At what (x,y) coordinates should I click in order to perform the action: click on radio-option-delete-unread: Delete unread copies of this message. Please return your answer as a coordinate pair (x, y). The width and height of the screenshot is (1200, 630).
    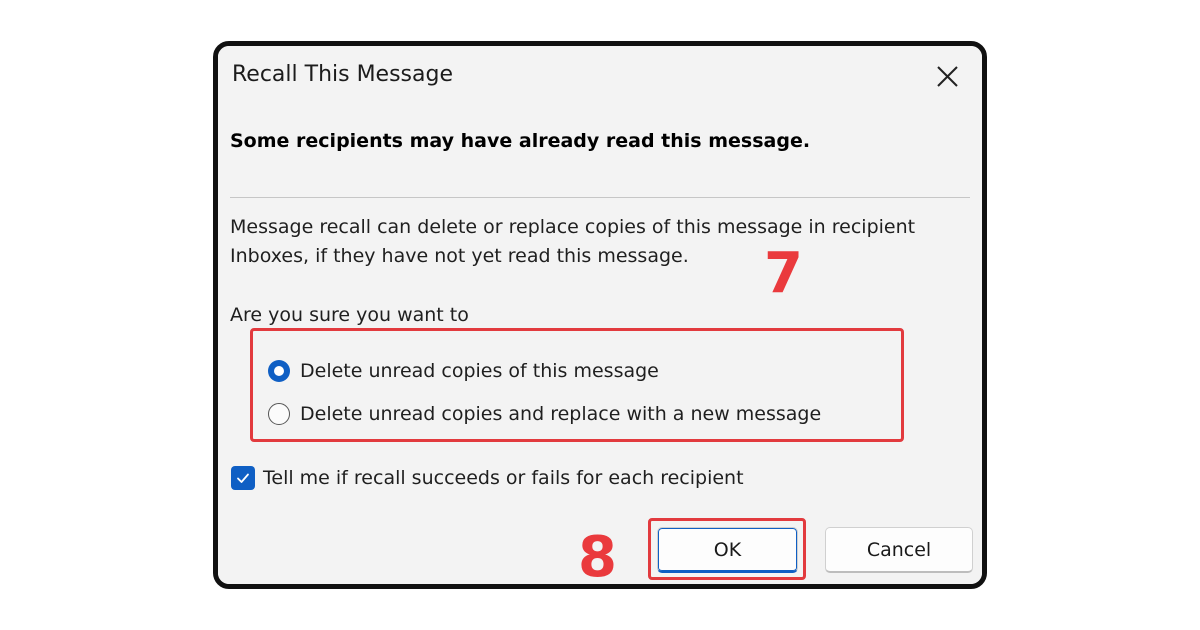
    Looking at the image, I should click on (463, 371).